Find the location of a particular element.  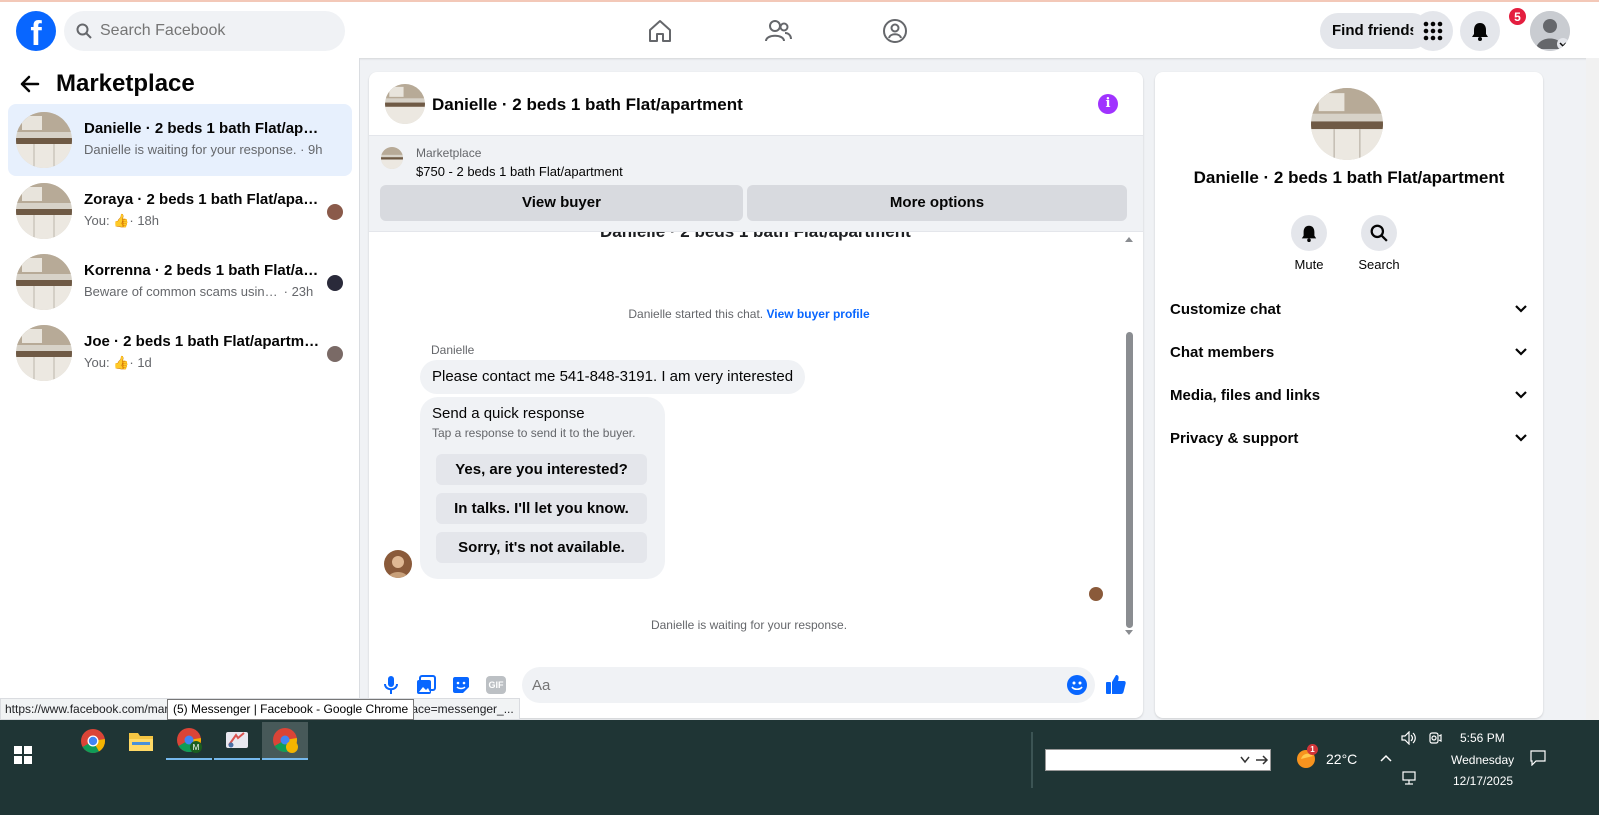

quick-reply-in-talks: In talks. I'll let you know. is located at coordinates (541, 508).